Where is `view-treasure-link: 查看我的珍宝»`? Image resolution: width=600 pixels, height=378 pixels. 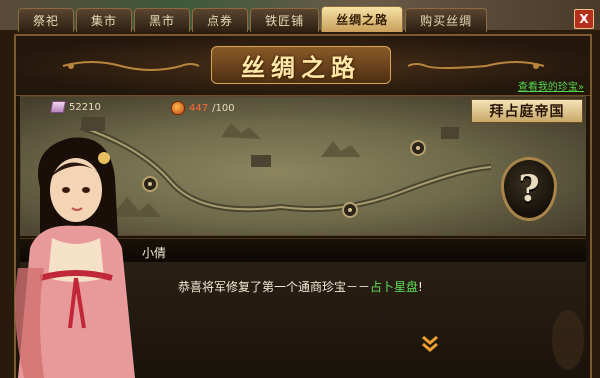
view-treasure-link: 查看我的珍宝» is located at coordinates (551, 85).